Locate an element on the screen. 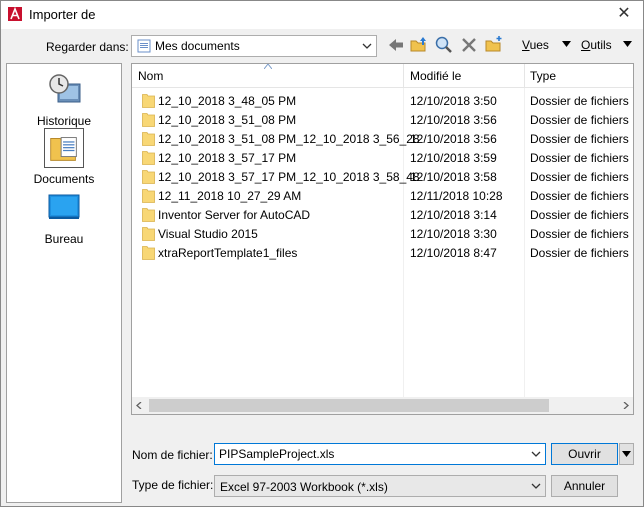 The image size is (644, 507). cancel-button-label: Annuler is located at coordinates (584, 486).